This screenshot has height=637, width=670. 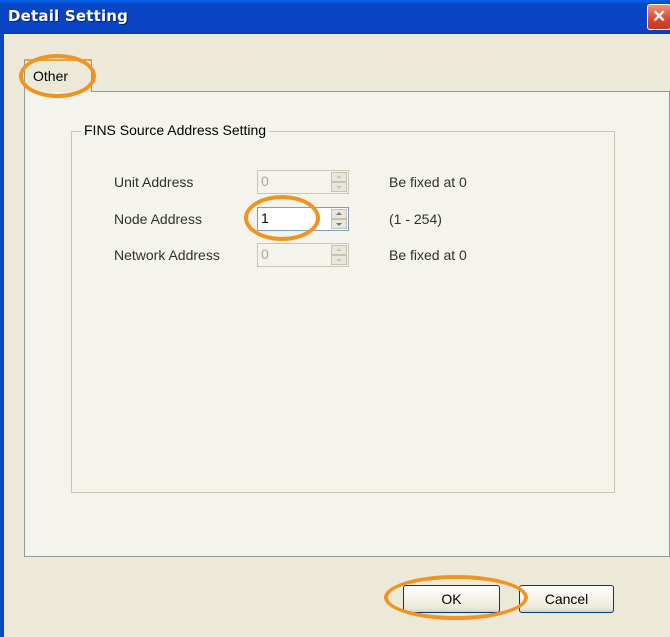 I want to click on close-button: ✕, so click(x=658, y=17).